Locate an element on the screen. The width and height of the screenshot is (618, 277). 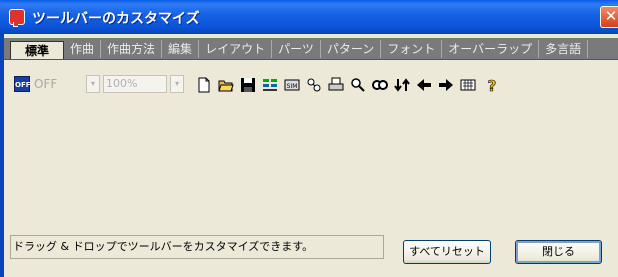
score-layout-icon is located at coordinates (270, 85).